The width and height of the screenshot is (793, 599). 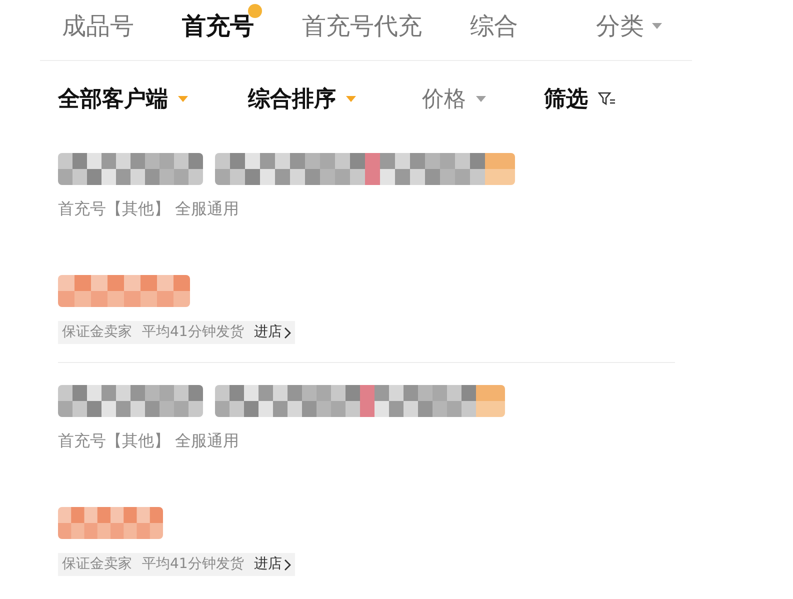 I want to click on category-tab: 综合, so click(x=498, y=24).